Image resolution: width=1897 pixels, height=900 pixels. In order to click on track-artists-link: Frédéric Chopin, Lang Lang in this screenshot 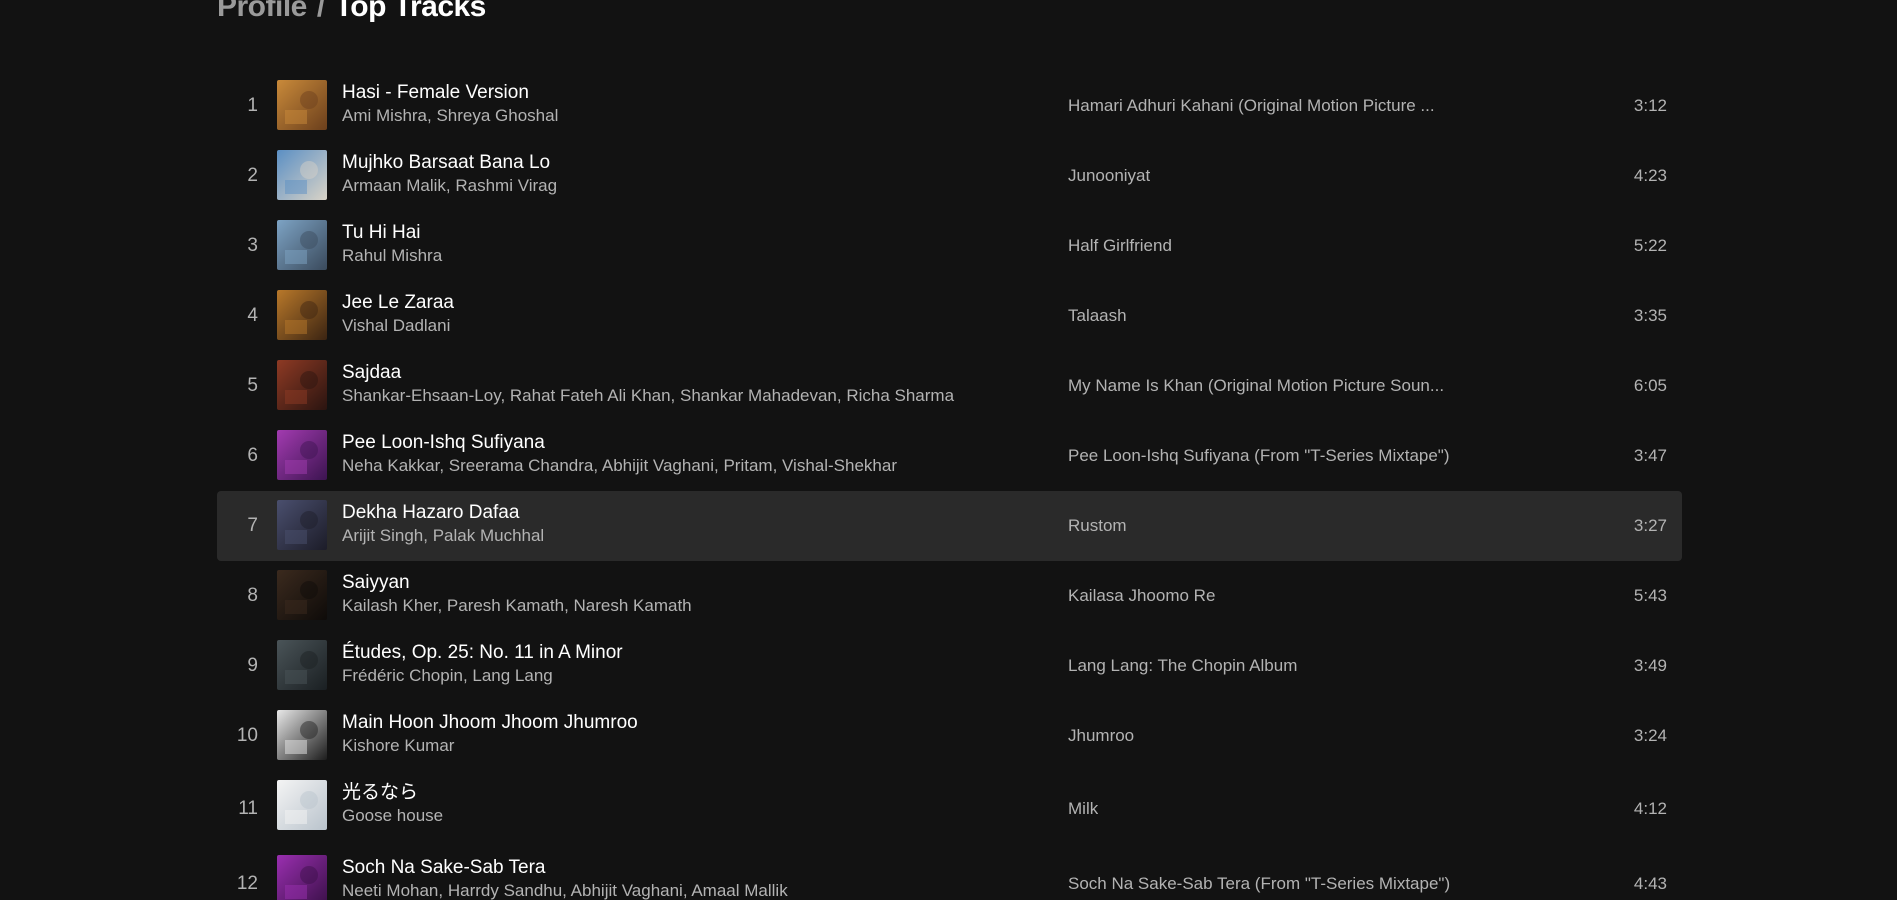, I will do `click(667, 676)`.